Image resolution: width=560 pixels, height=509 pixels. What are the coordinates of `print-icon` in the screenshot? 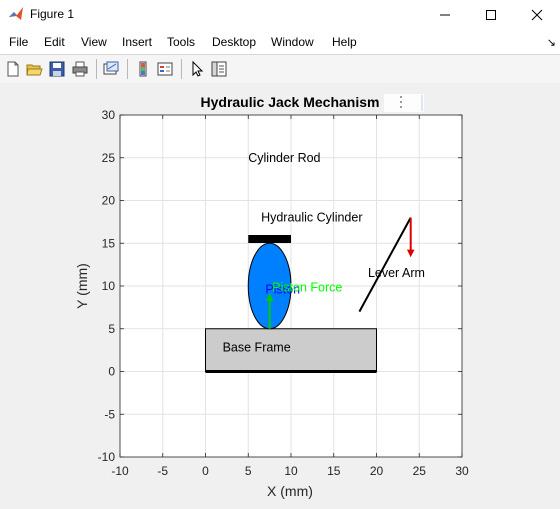 It's located at (80, 69).